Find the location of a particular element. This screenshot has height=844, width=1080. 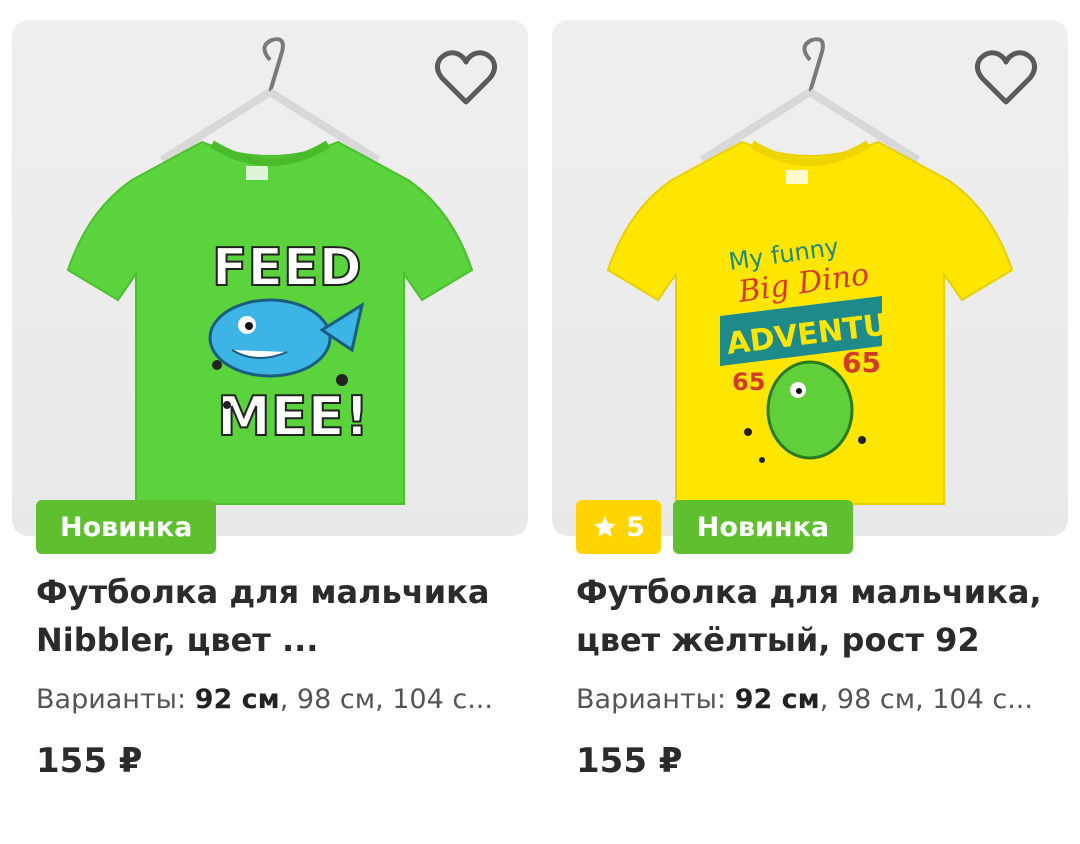

print-number-right: 65 is located at coordinates (861, 362).